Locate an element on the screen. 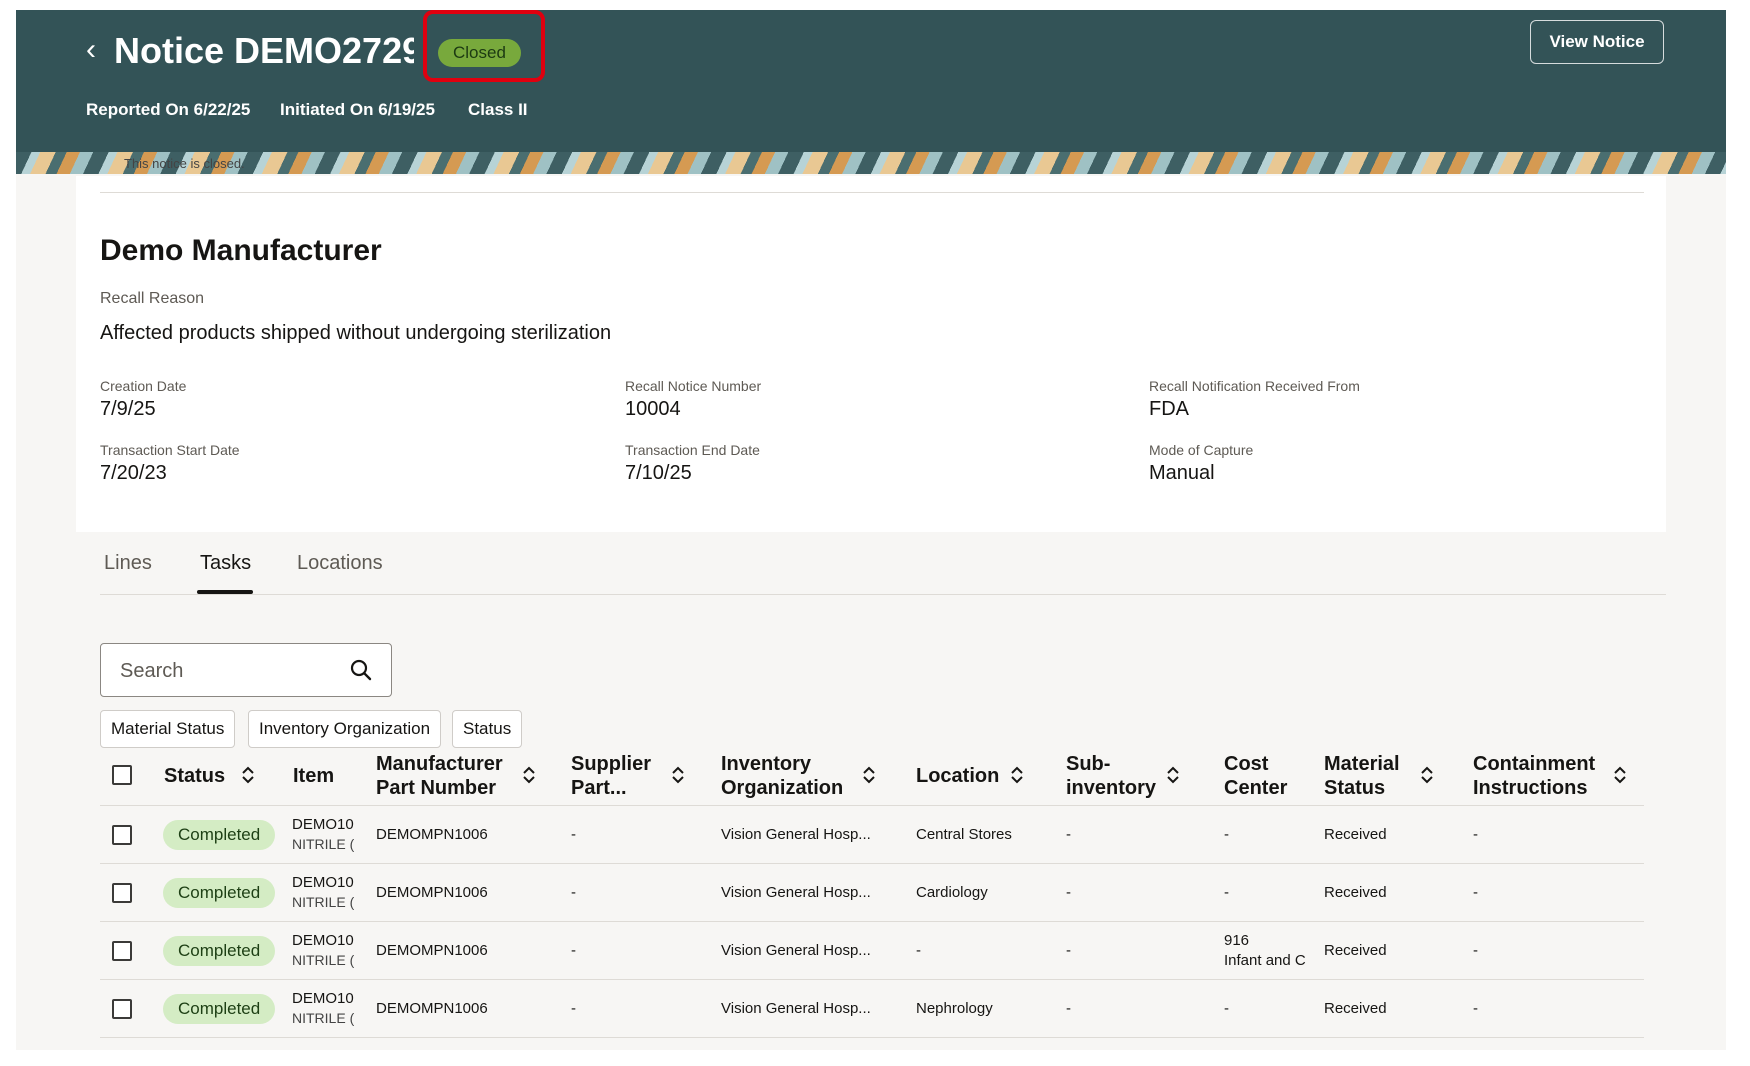  decorative-banner is located at coordinates (871, 164).